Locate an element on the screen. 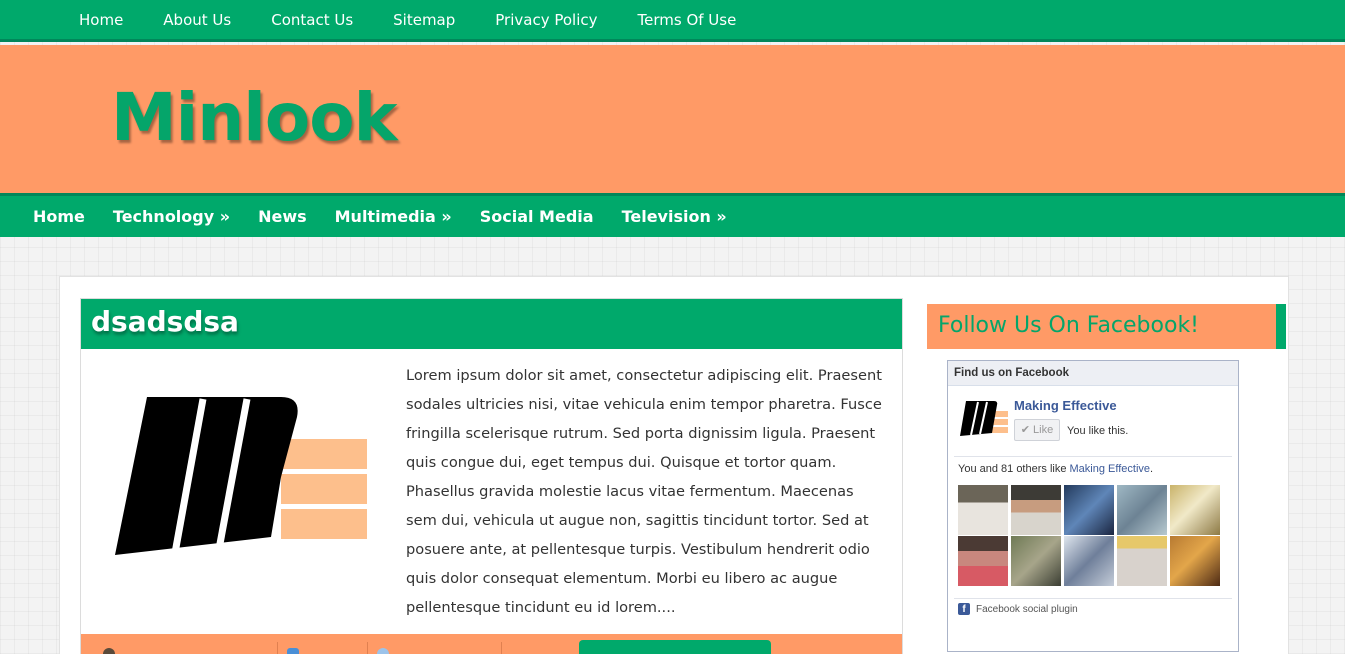 This screenshot has height=654, width=1345. continue-reading-button is located at coordinates (675, 647).